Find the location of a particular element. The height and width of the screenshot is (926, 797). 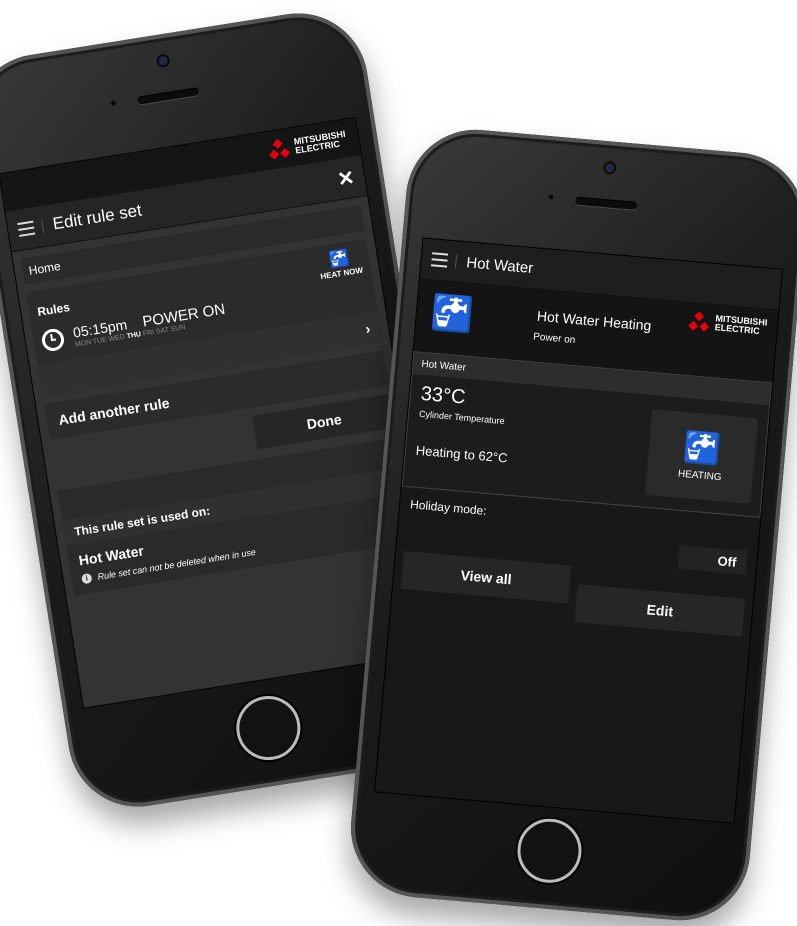

clock-icon is located at coordinates (53, 340).